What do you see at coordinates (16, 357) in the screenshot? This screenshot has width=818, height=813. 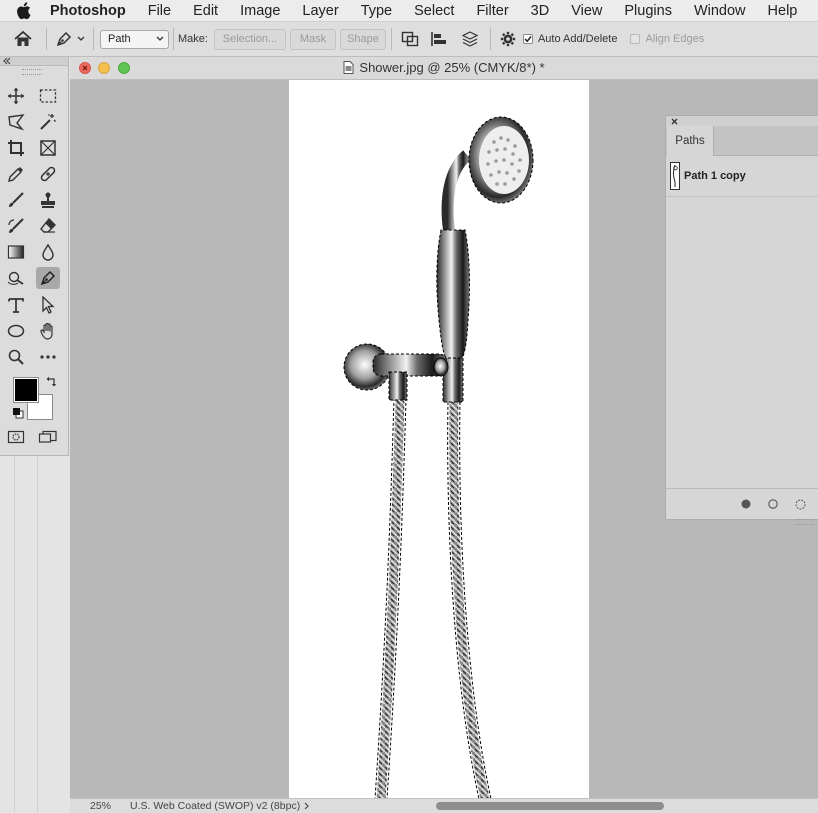 I see `zoom-tool-icon` at bounding box center [16, 357].